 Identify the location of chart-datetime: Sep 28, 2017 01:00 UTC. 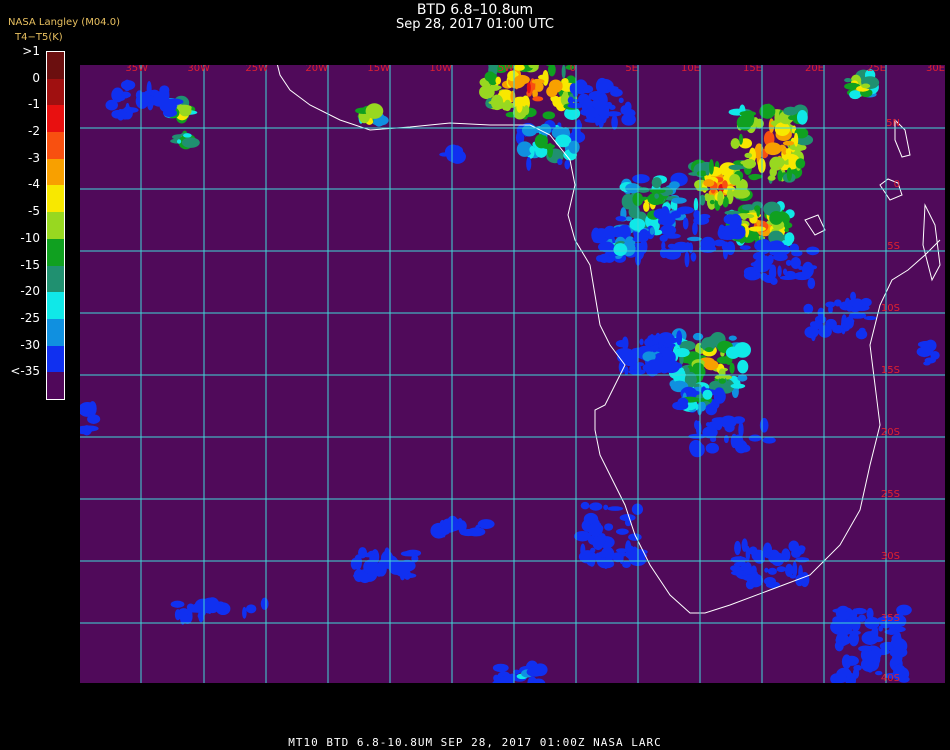
(475, 24).